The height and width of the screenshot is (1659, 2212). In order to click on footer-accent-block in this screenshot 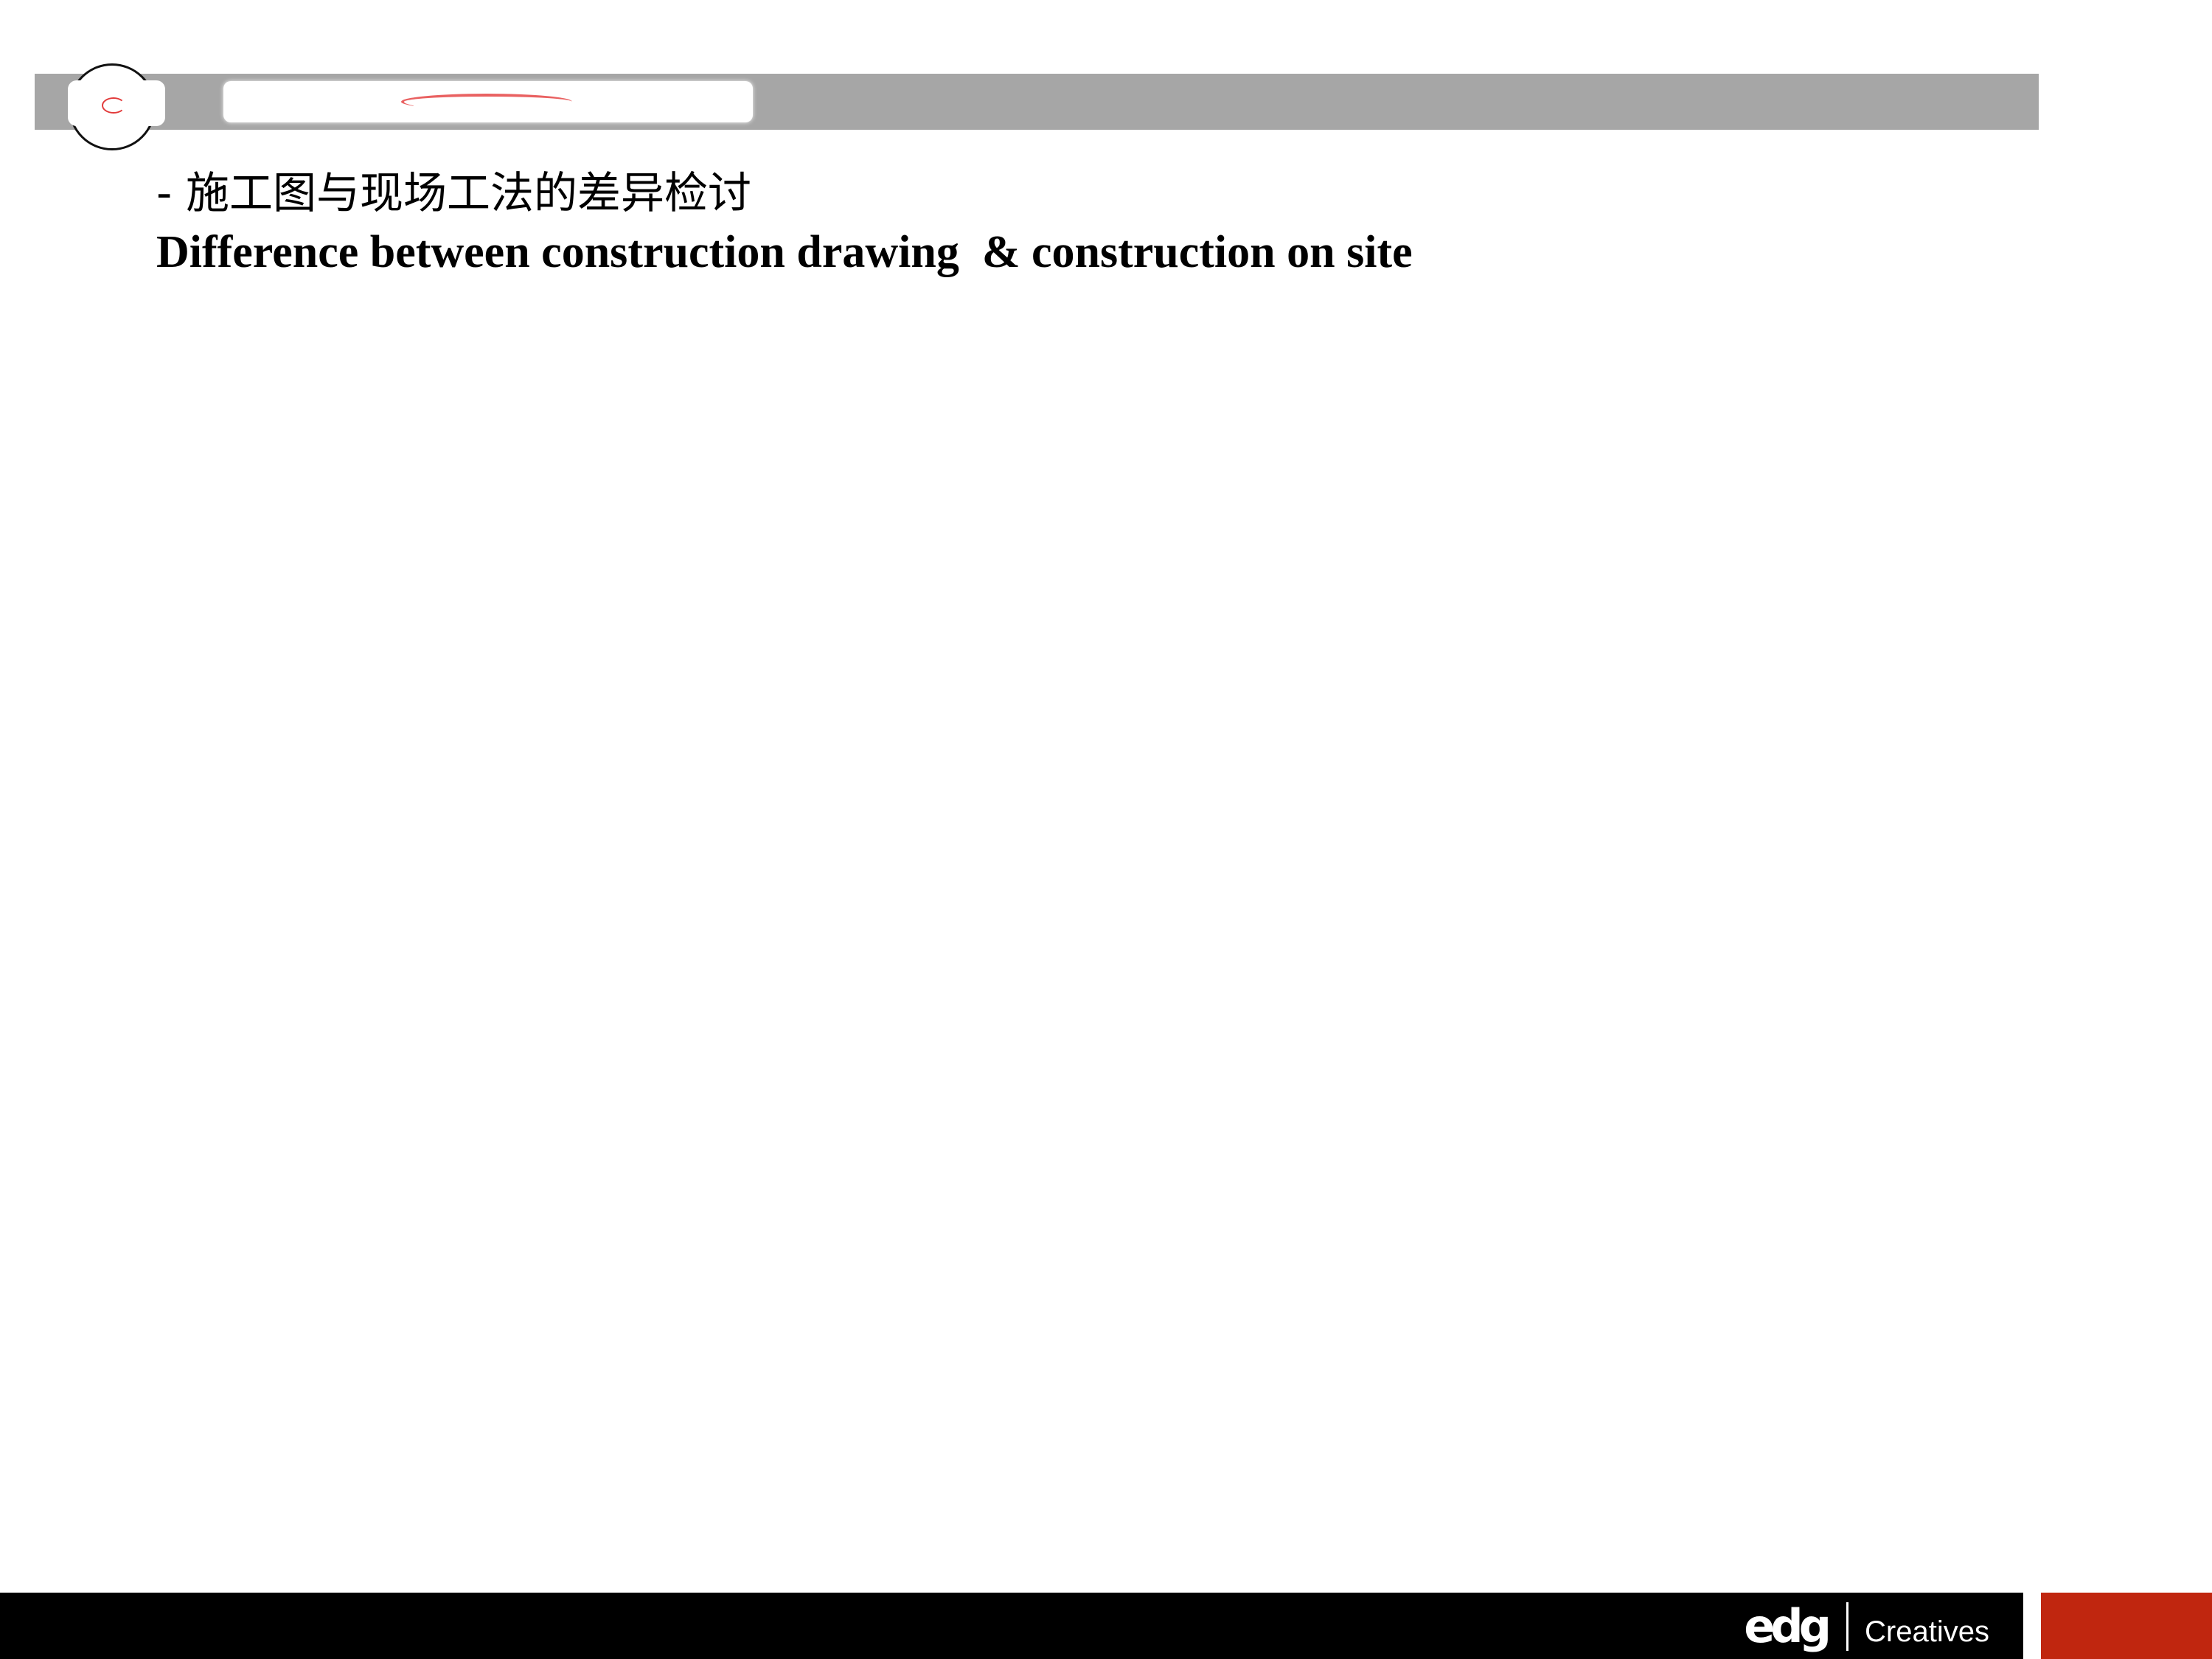, I will do `click(2126, 1626)`.